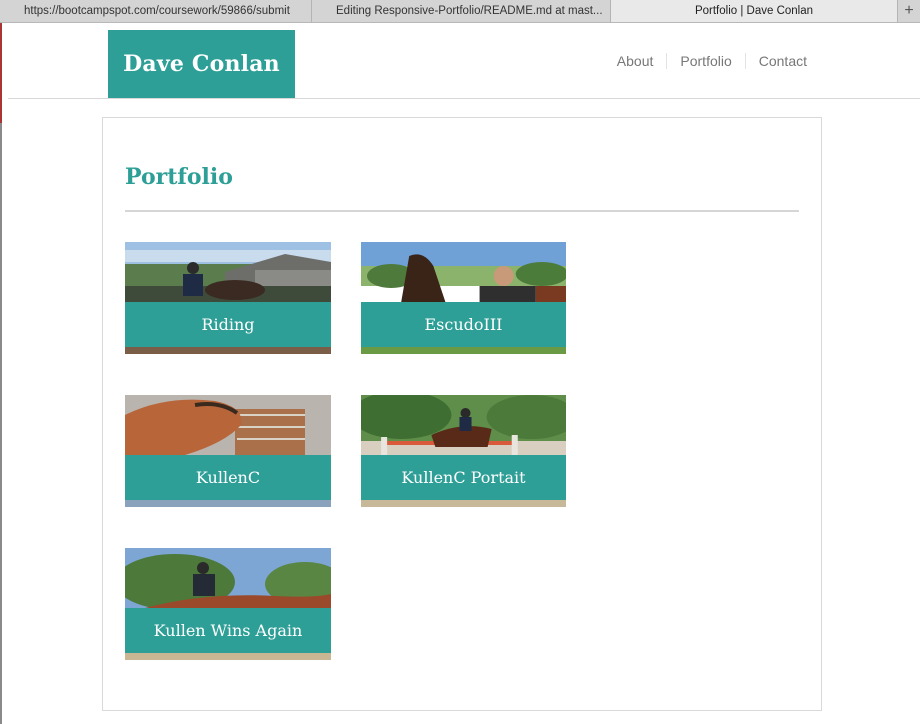  I want to click on card-label: Kullen Wins Again, so click(228, 630).